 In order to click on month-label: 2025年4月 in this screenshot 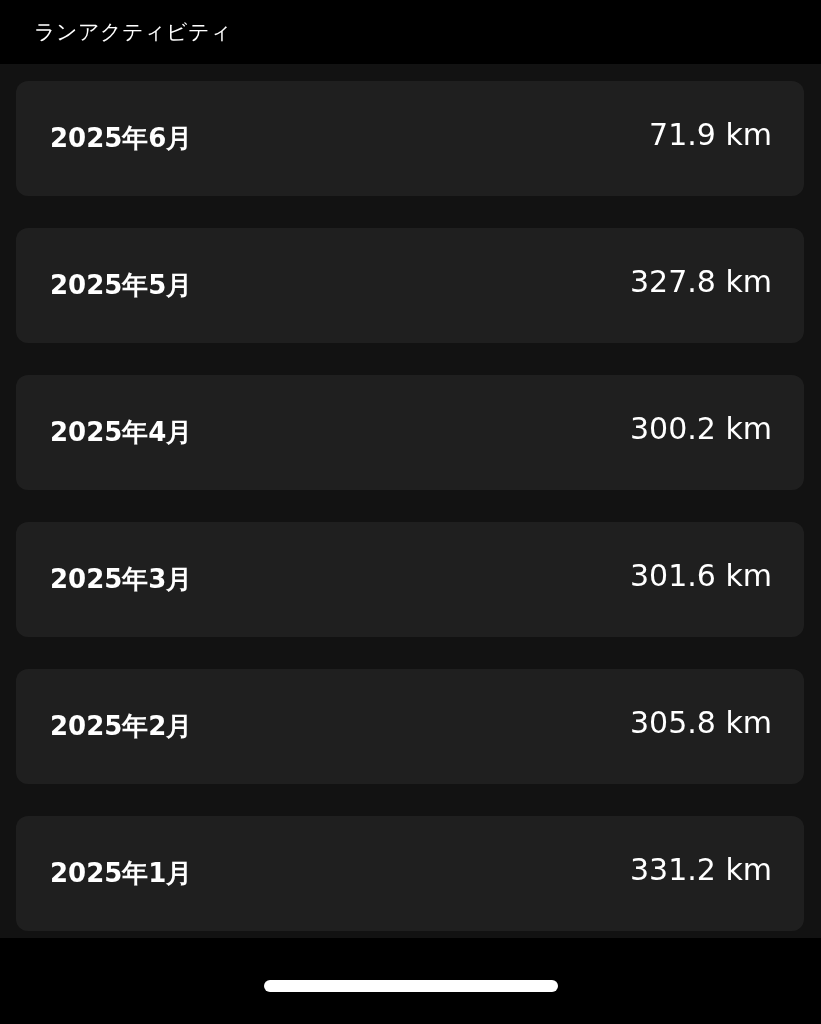, I will do `click(121, 432)`.